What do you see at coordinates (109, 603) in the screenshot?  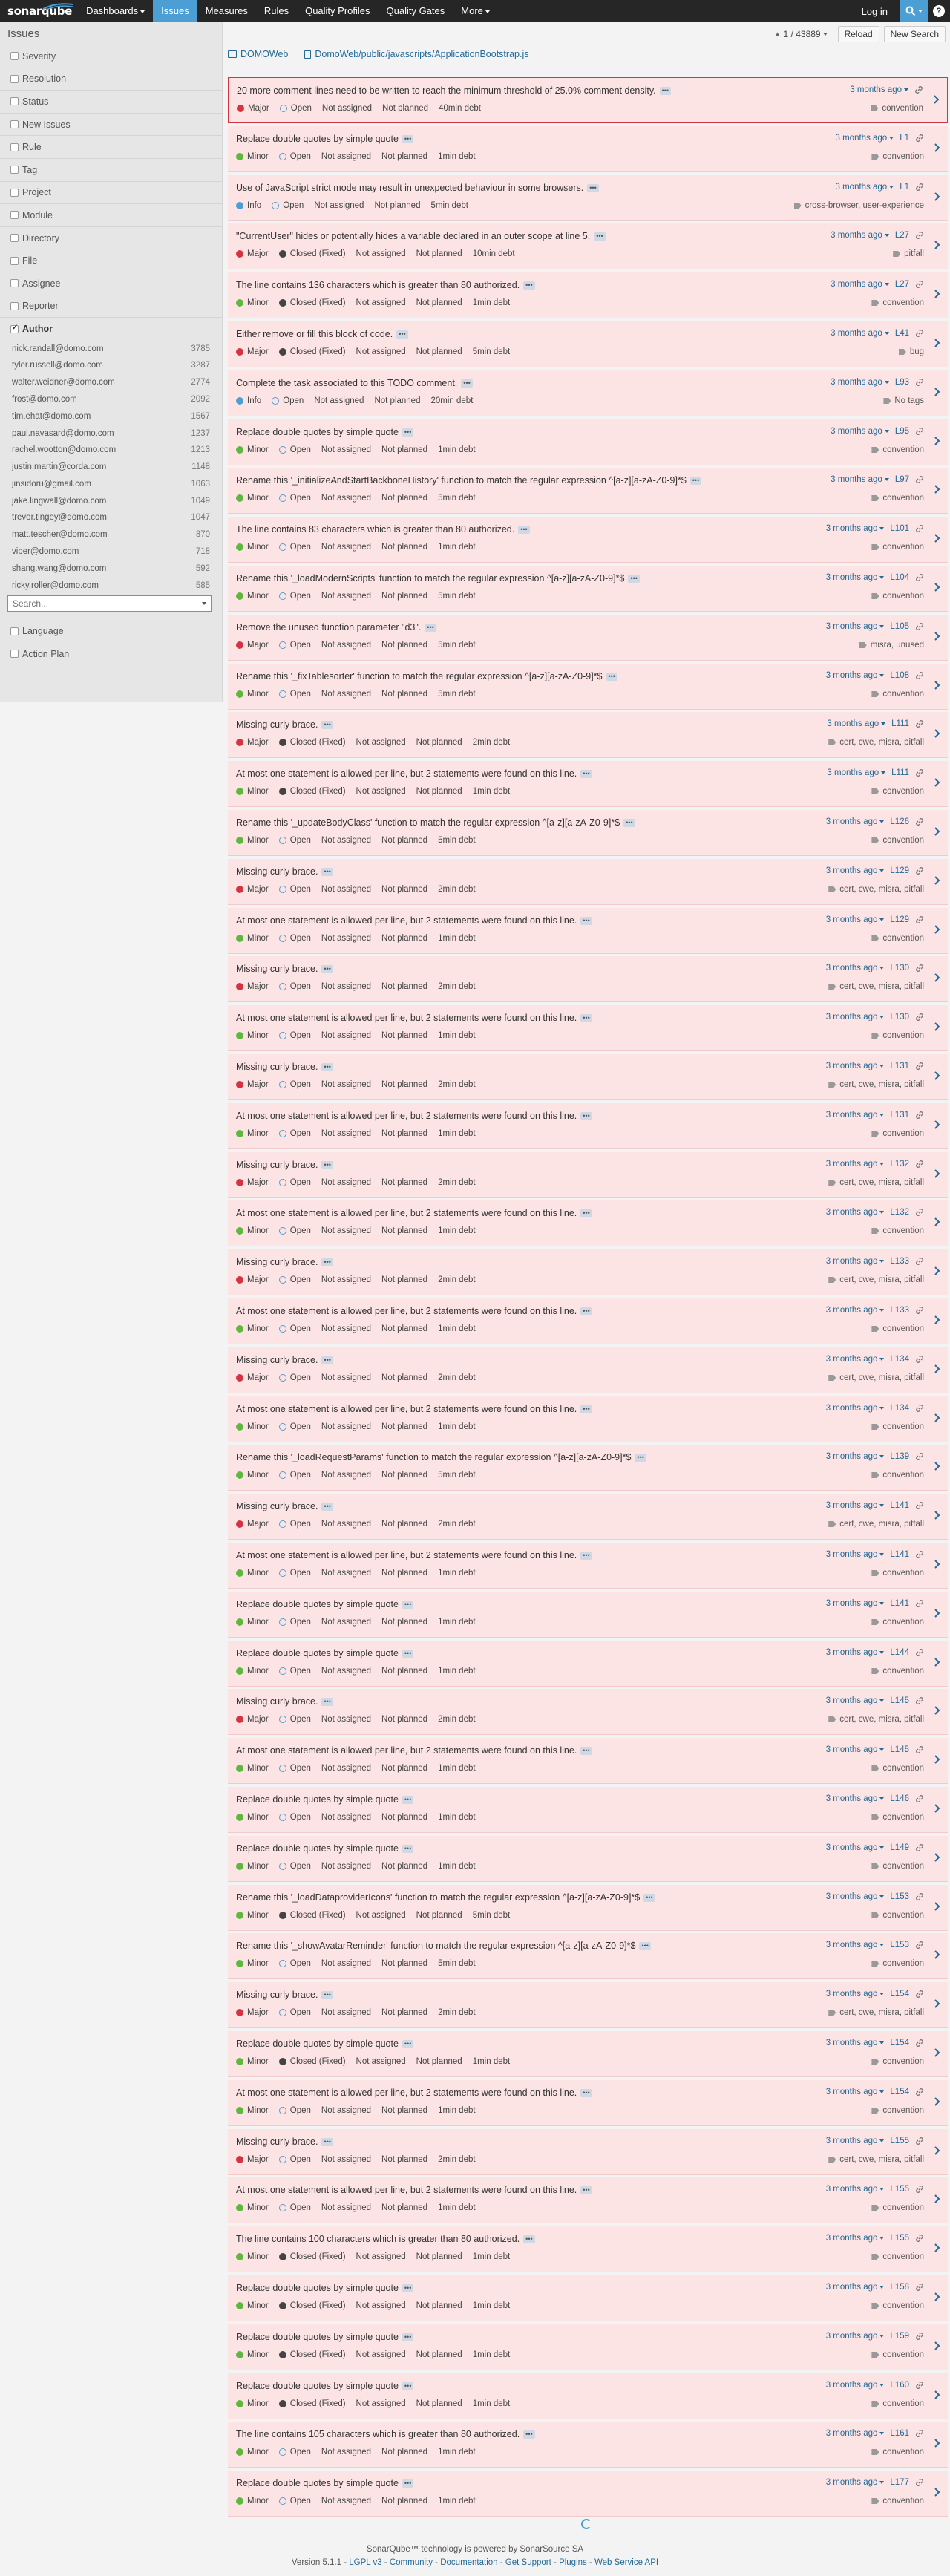 I see `author-search-select` at bounding box center [109, 603].